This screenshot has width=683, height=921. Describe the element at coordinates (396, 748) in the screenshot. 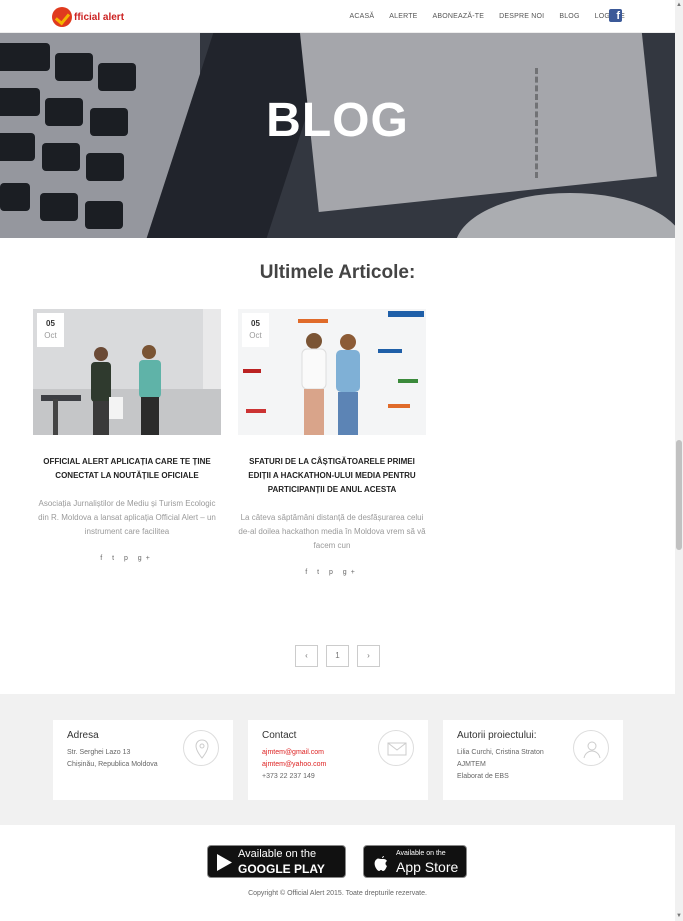

I see `envelope-icon` at that location.